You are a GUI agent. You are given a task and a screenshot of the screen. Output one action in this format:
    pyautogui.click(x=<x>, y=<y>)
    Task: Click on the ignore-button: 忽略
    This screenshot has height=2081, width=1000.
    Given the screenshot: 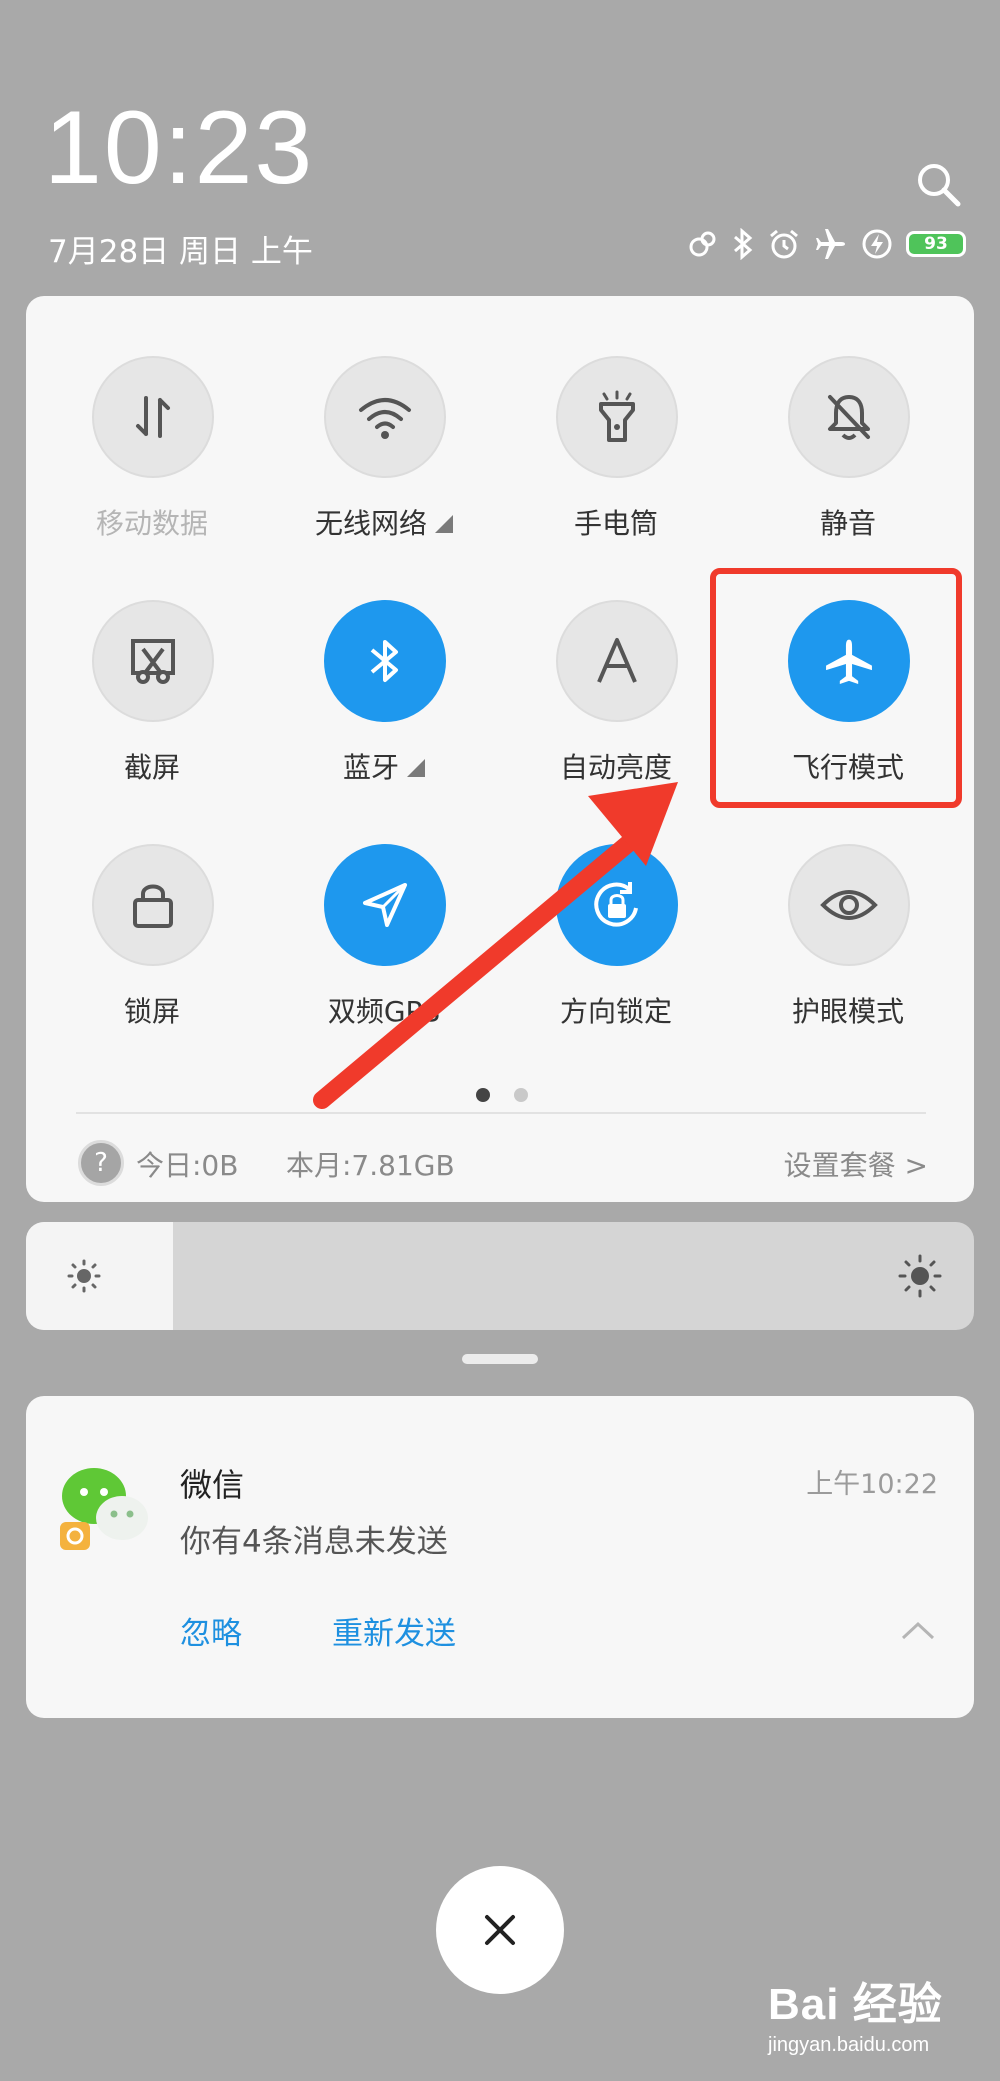 What is the action you would take?
    pyautogui.click(x=211, y=1630)
    